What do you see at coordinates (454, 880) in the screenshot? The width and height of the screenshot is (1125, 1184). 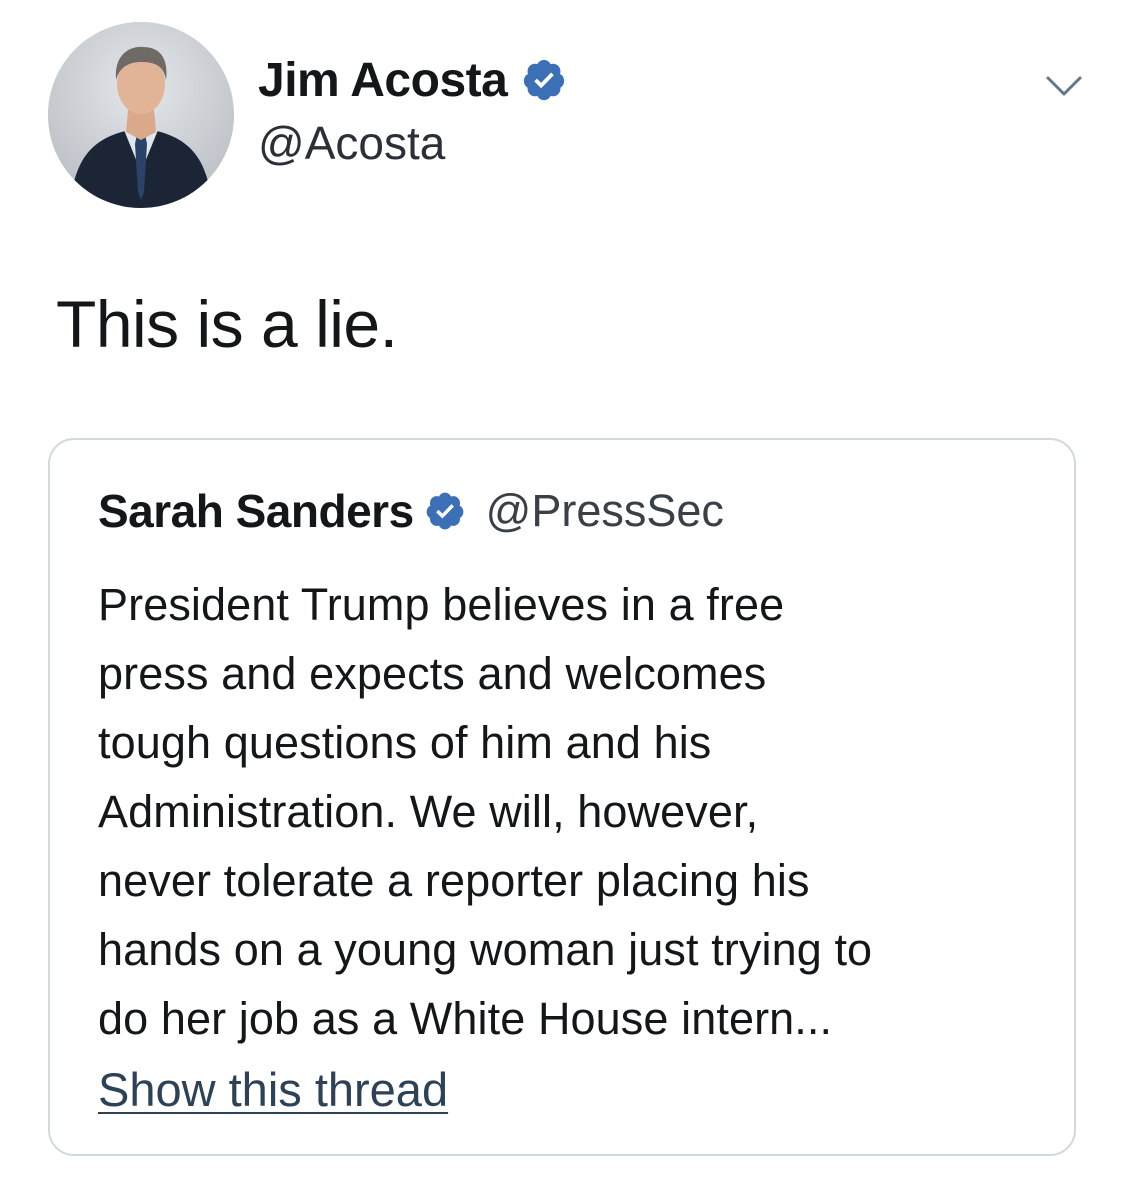 I see `quoted-text-line: never tolerate a reporter placing his` at bounding box center [454, 880].